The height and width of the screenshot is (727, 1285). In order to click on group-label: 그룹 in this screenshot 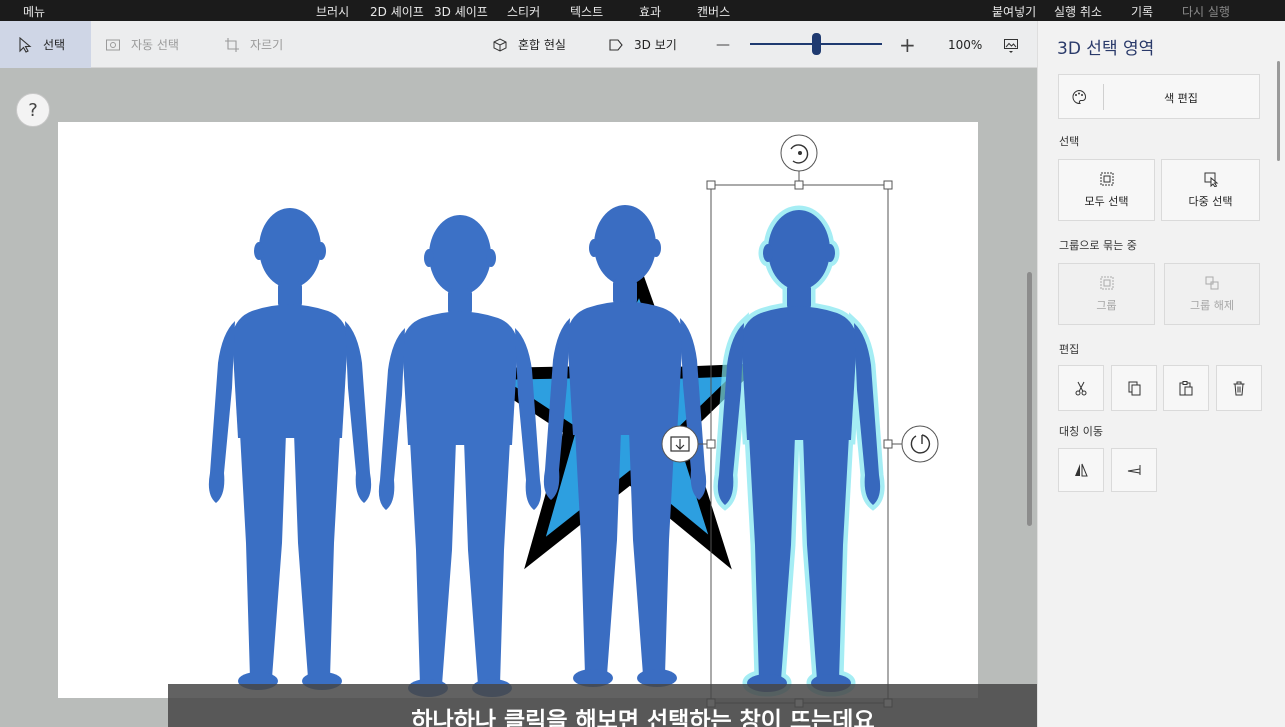, I will do `click(1106, 305)`.